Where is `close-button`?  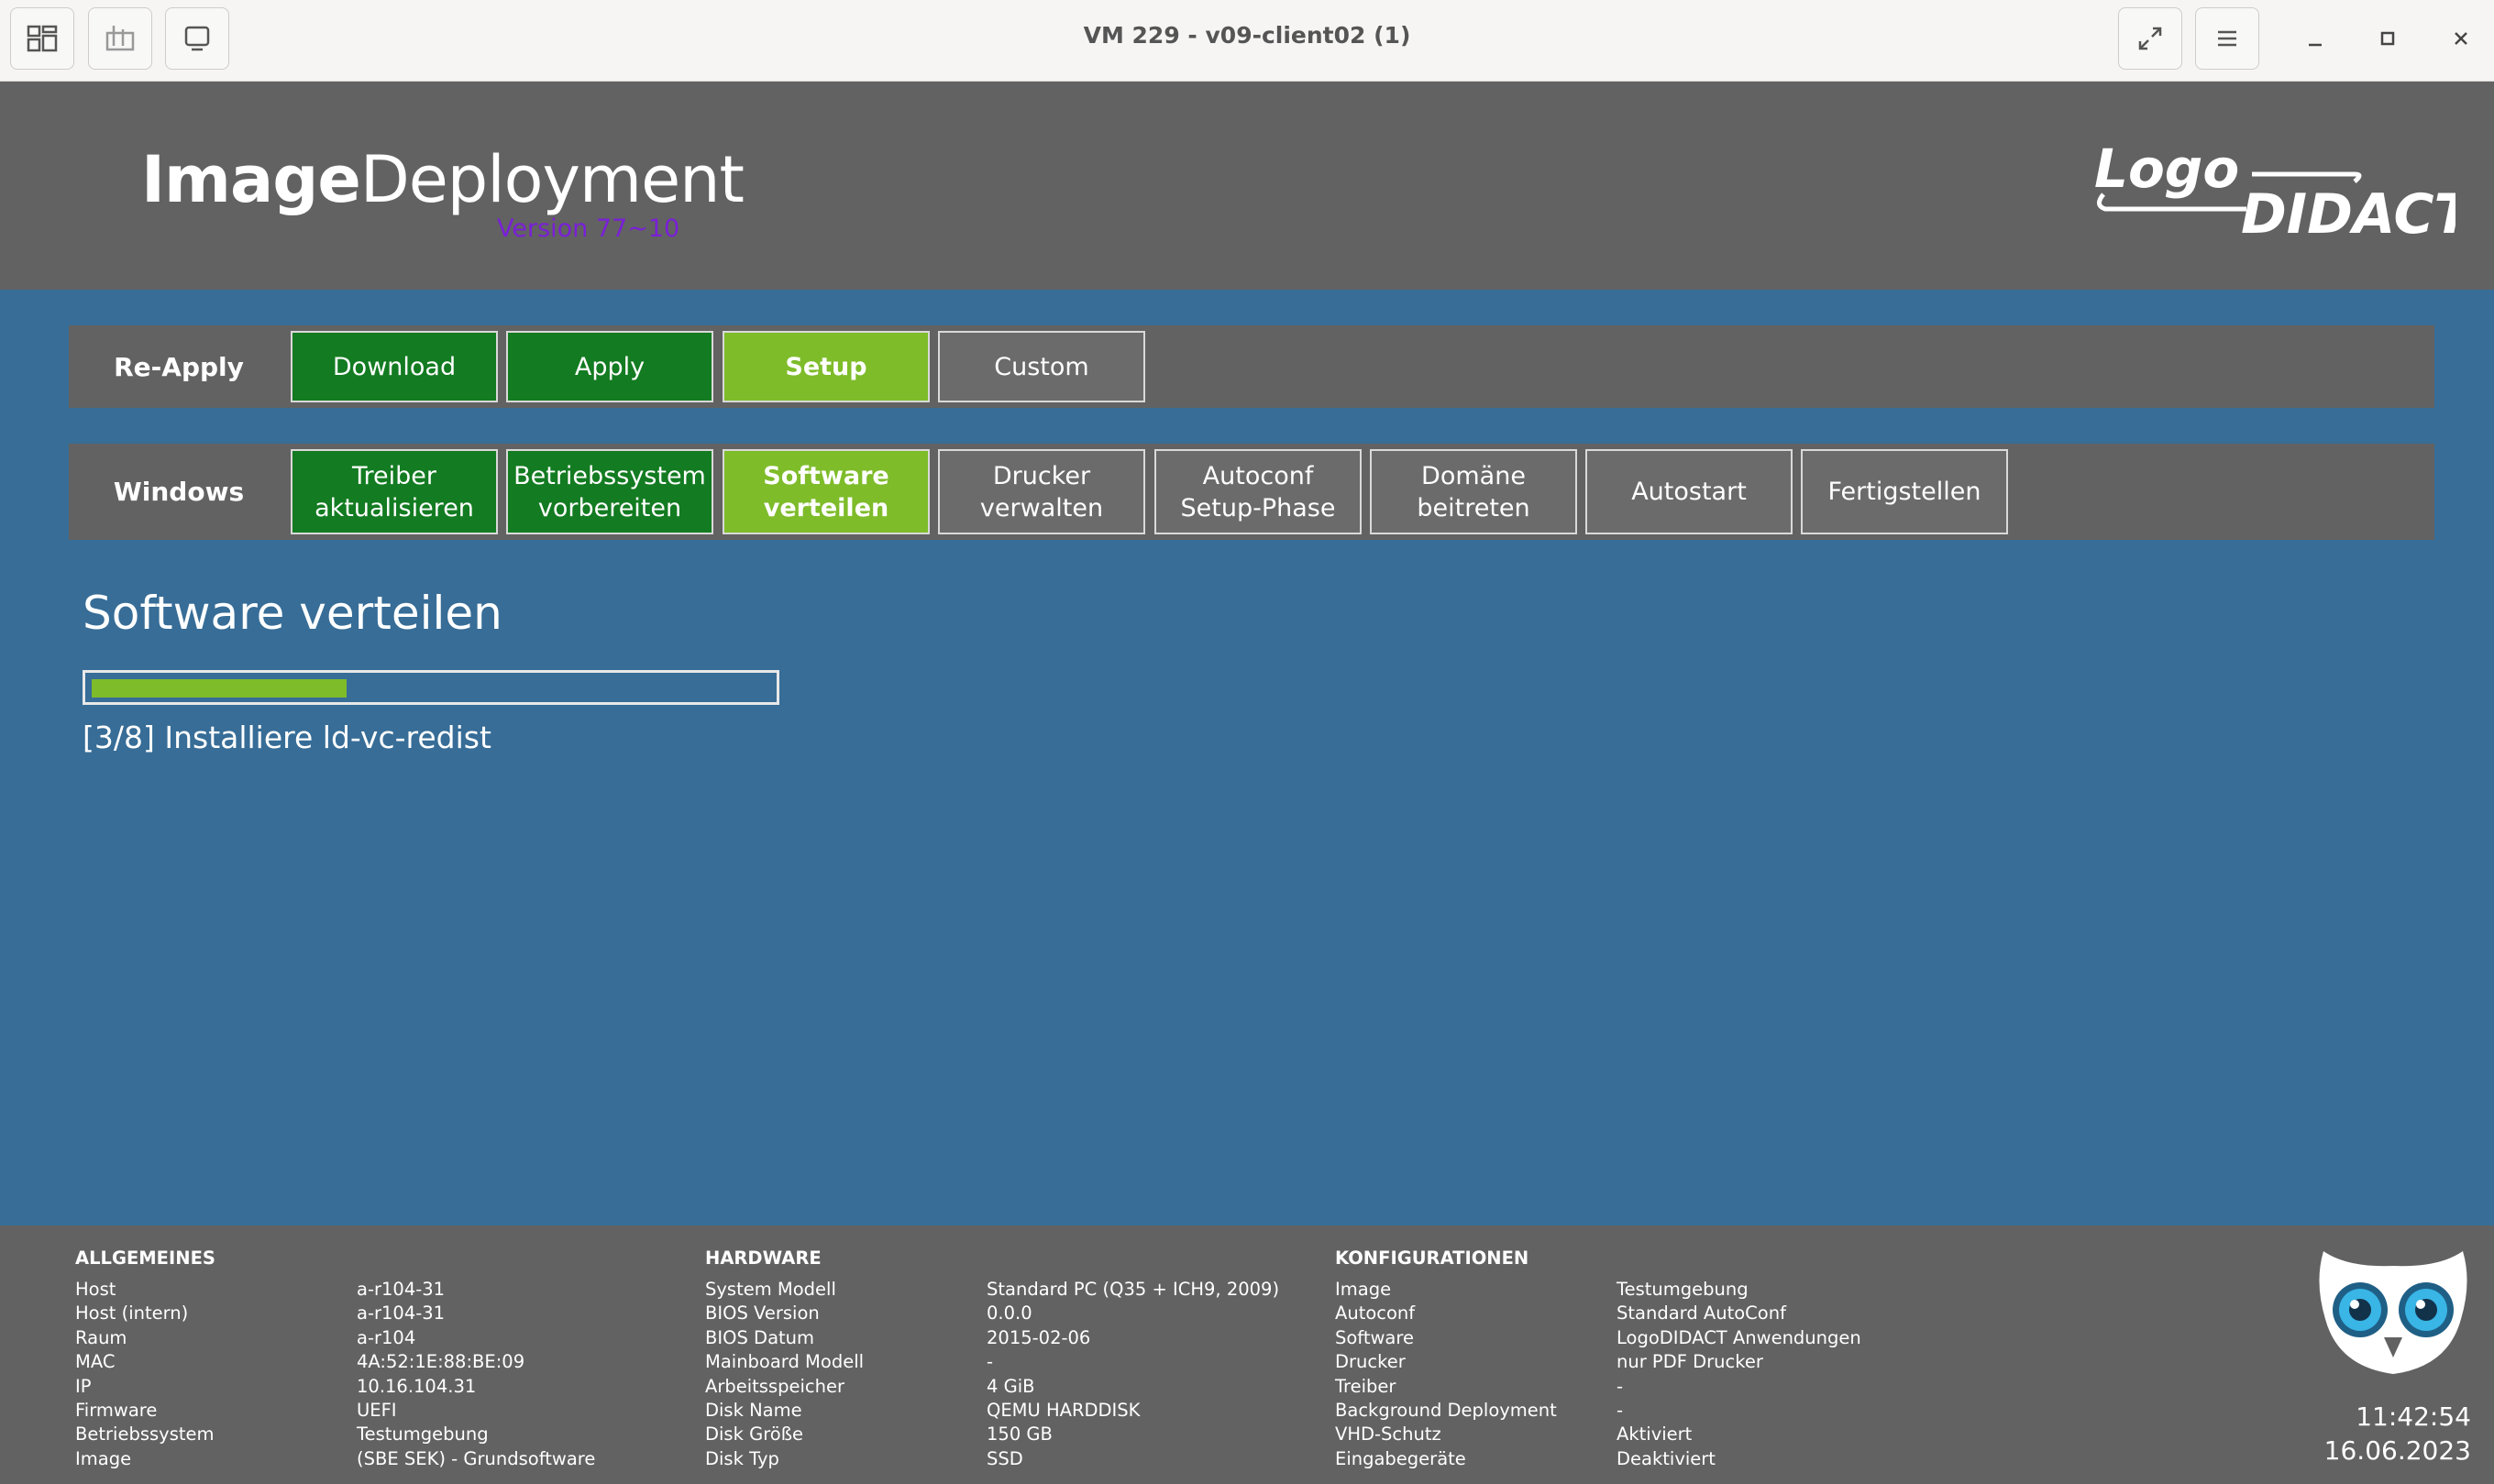 close-button is located at coordinates (2461, 38).